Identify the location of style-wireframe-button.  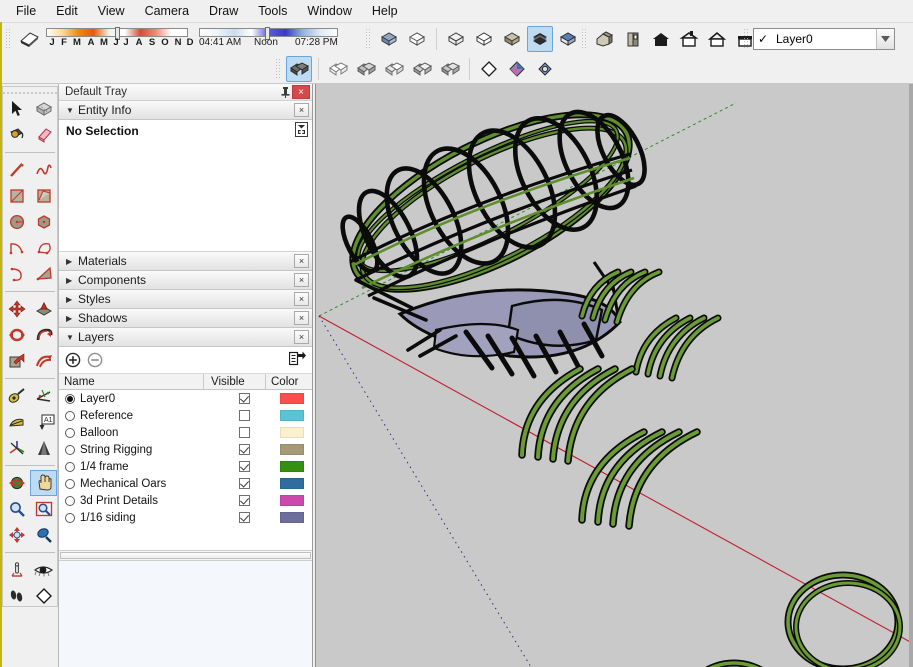
(456, 39).